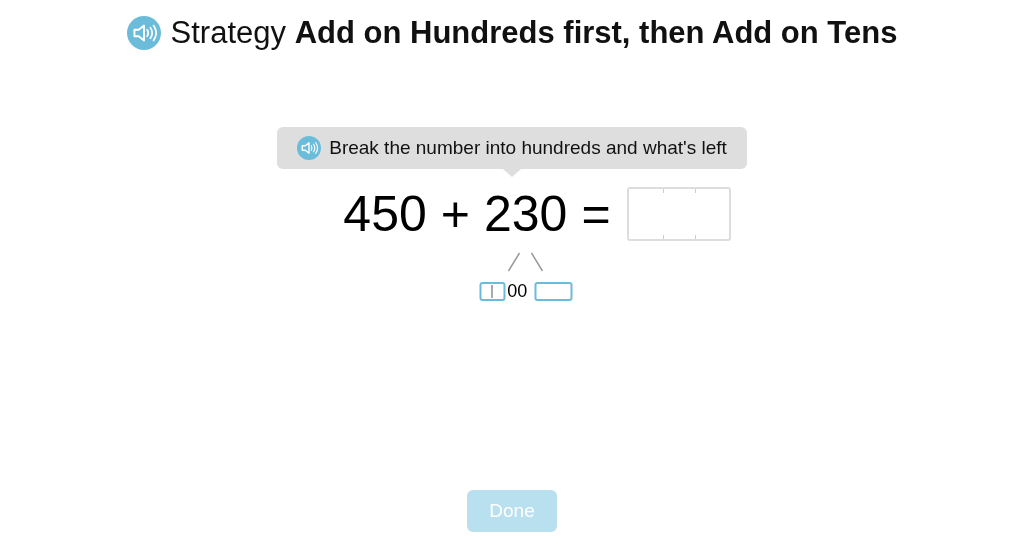 Image resolution: width=1024 pixels, height=560 pixels. Describe the element at coordinates (385, 214) in the screenshot. I see `equation-number: 450` at that location.